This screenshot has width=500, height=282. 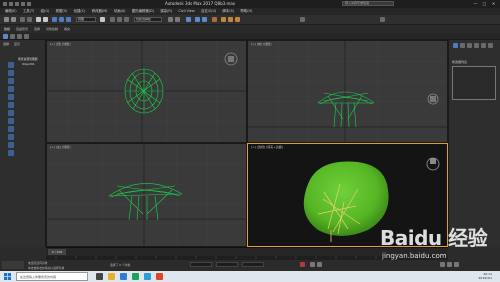 I want to click on scale-icon, so click(x=68, y=19).